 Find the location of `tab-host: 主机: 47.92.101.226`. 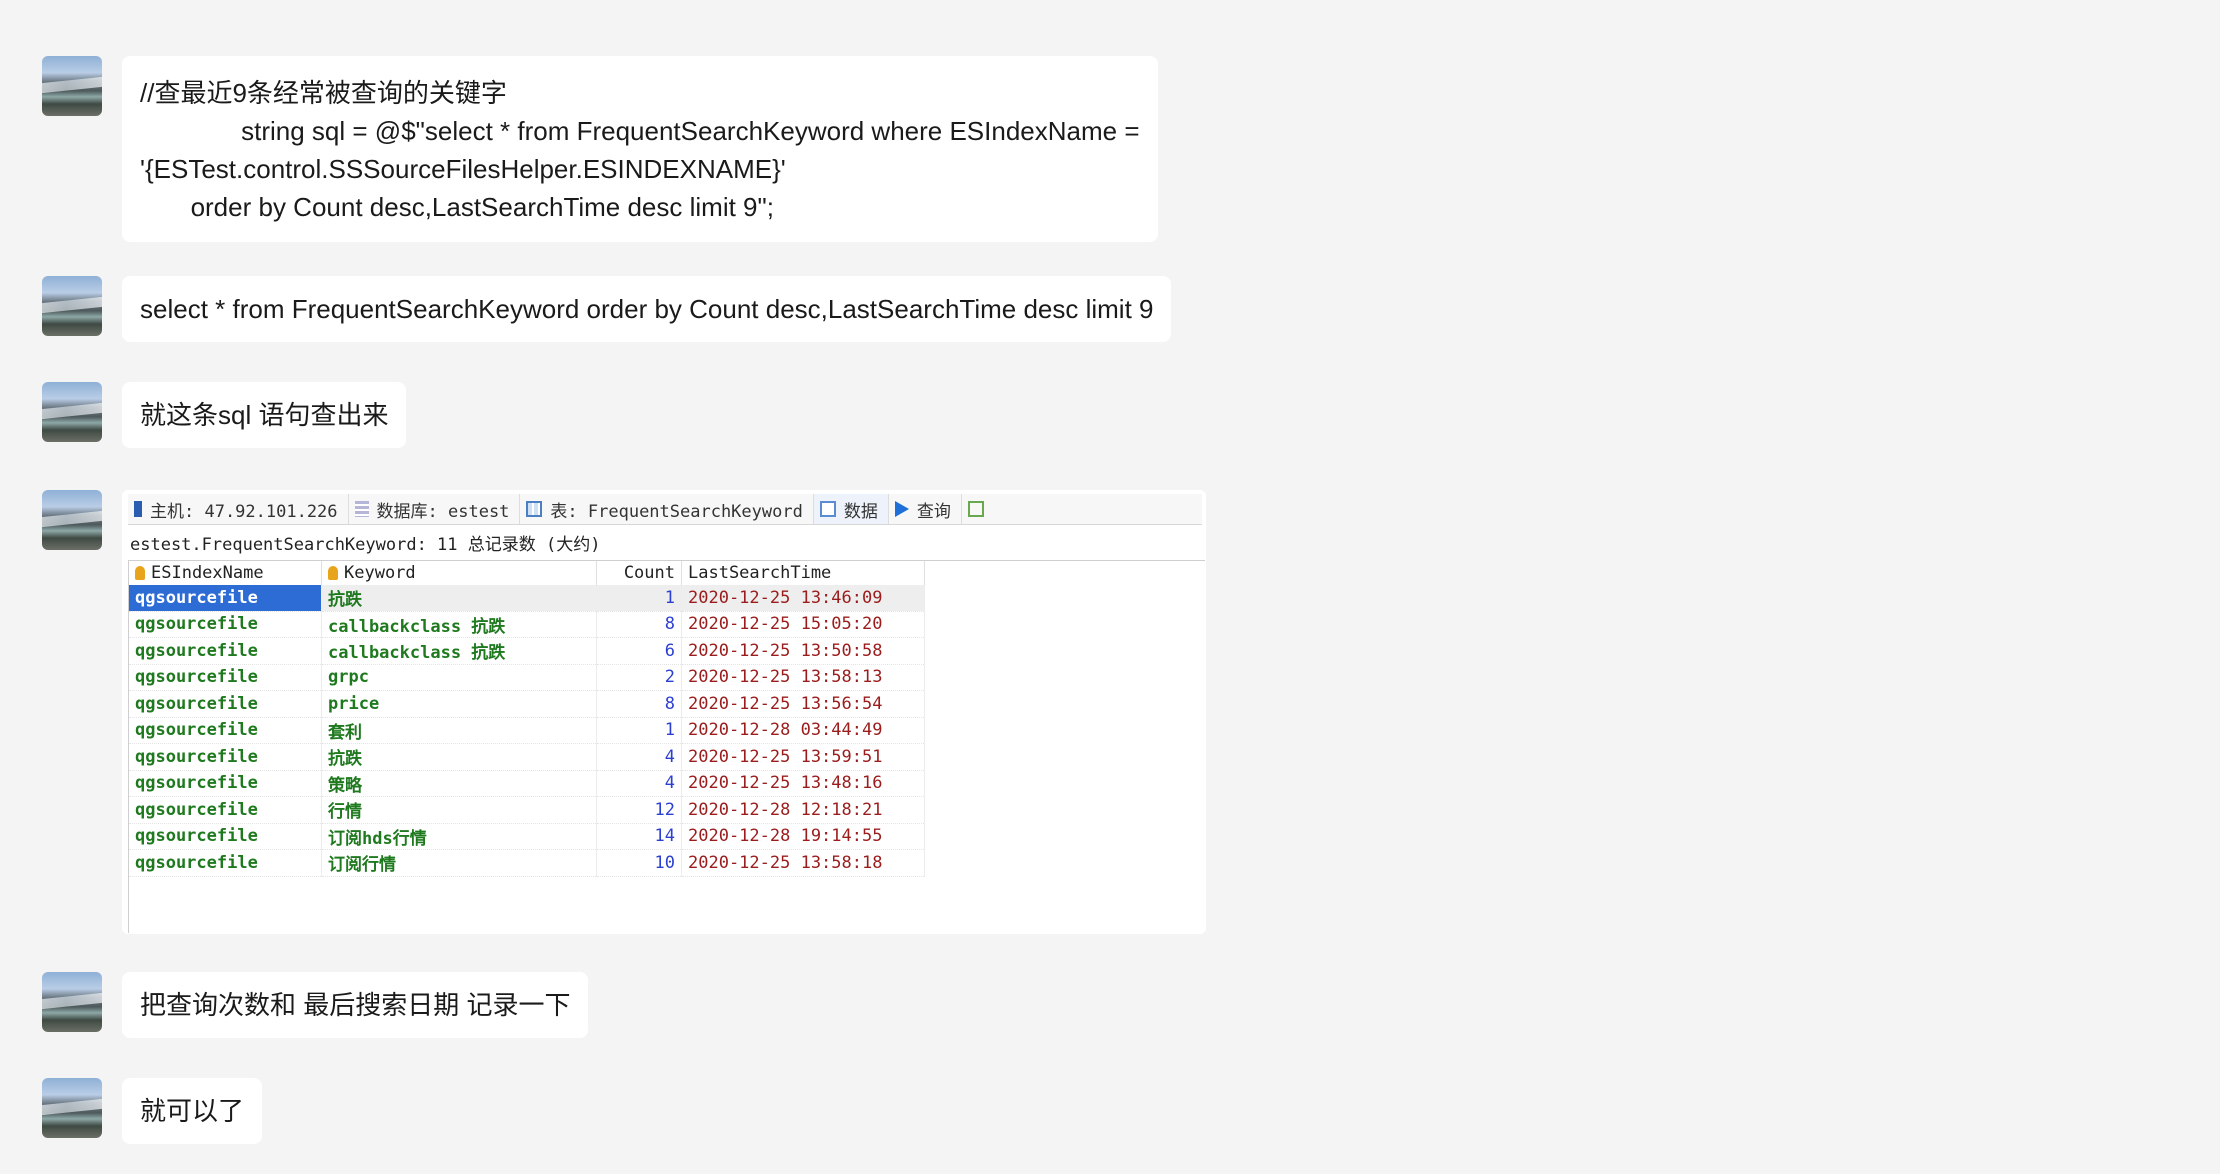

tab-host: 主机: 47.92.101.226 is located at coordinates (238, 509).